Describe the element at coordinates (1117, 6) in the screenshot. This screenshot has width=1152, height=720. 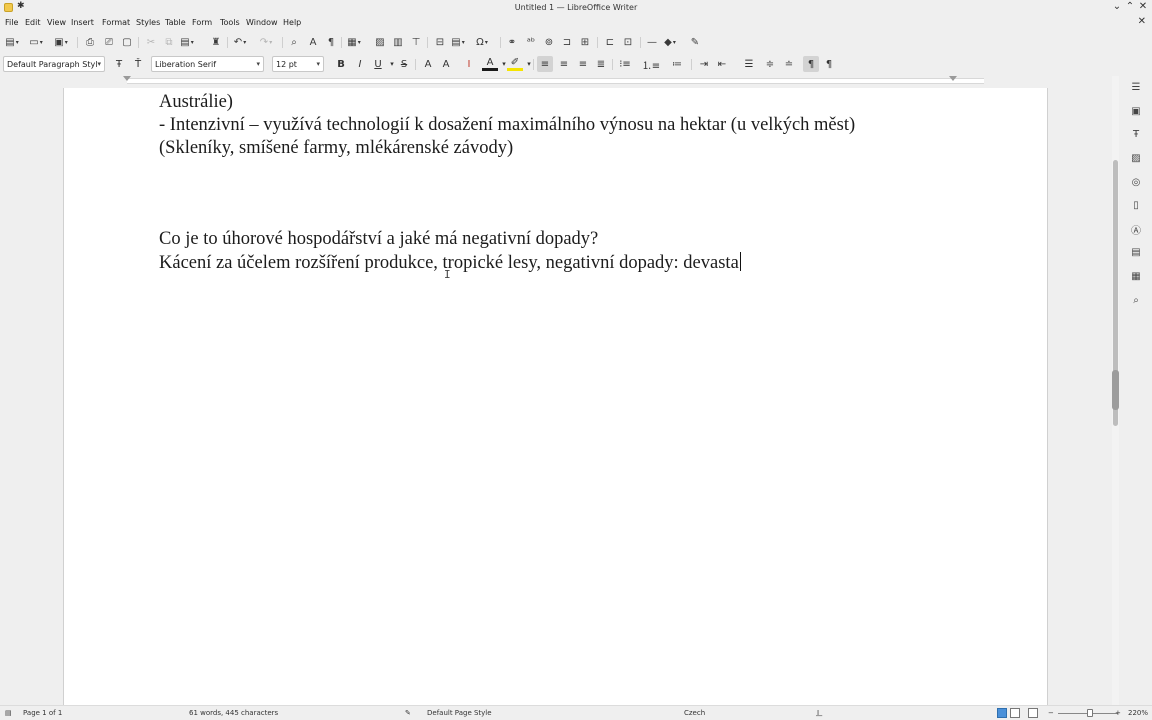
I see `minimize-button: ⌄` at that location.